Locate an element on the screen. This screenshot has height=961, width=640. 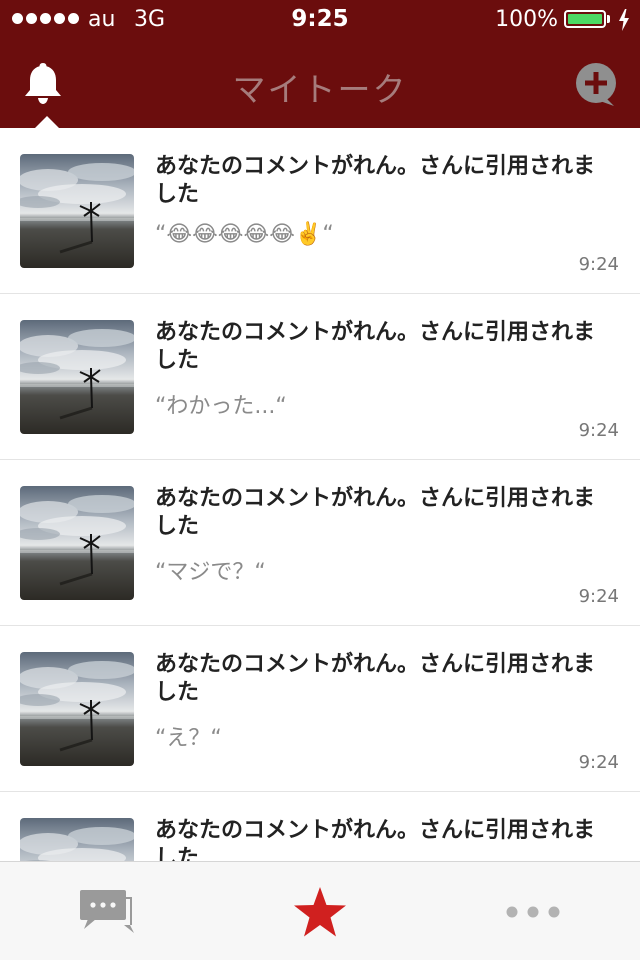
chat-bubbles-icon is located at coordinates (106, 911).